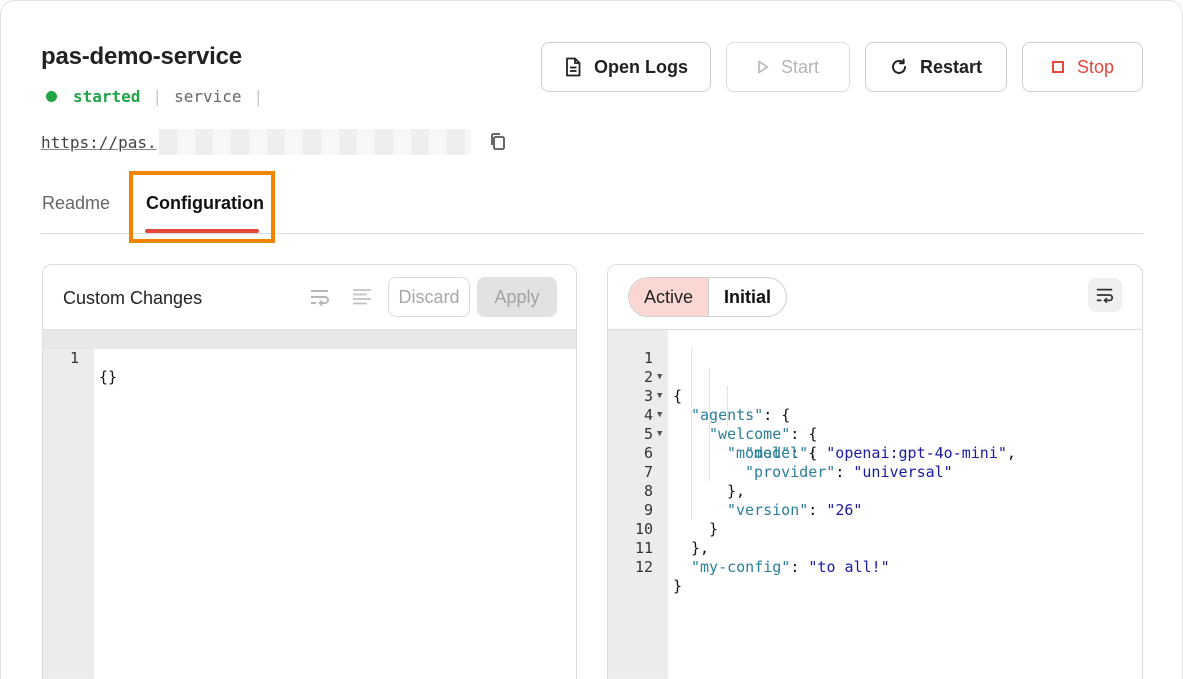 This screenshot has width=1183, height=679. I want to click on discard-button: Discard, so click(429, 297).